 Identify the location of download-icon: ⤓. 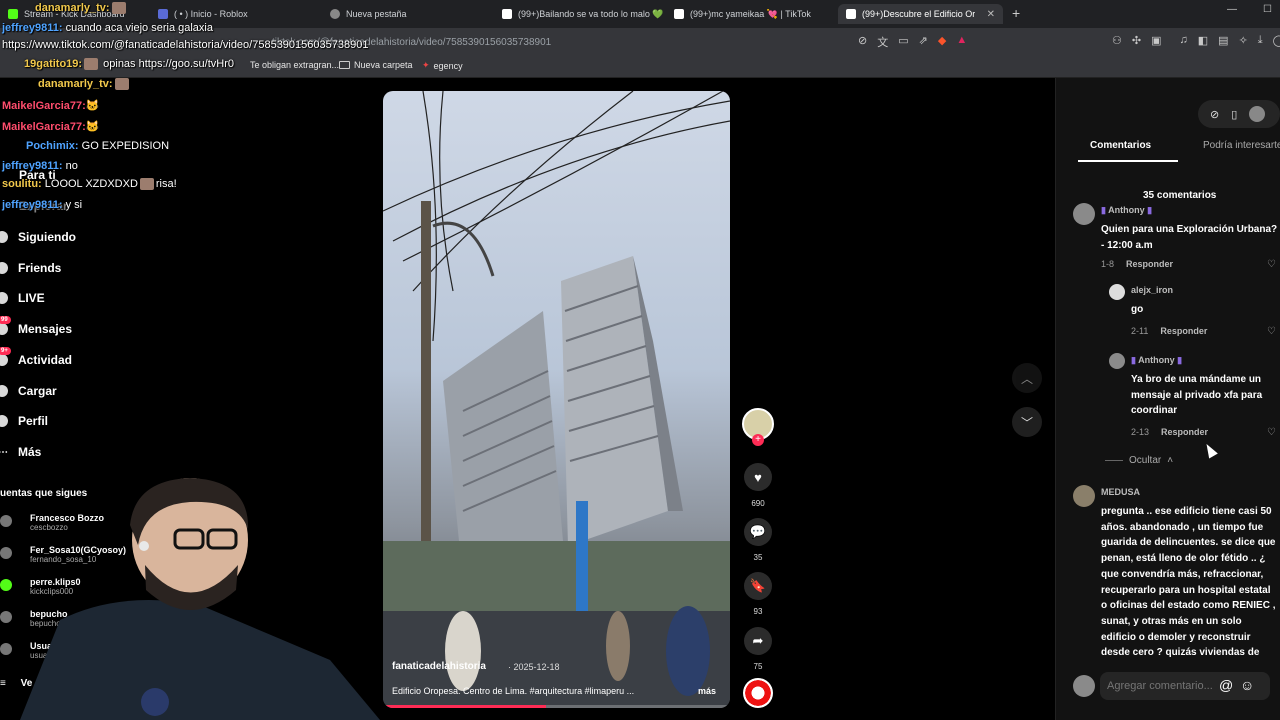
(1260, 40).